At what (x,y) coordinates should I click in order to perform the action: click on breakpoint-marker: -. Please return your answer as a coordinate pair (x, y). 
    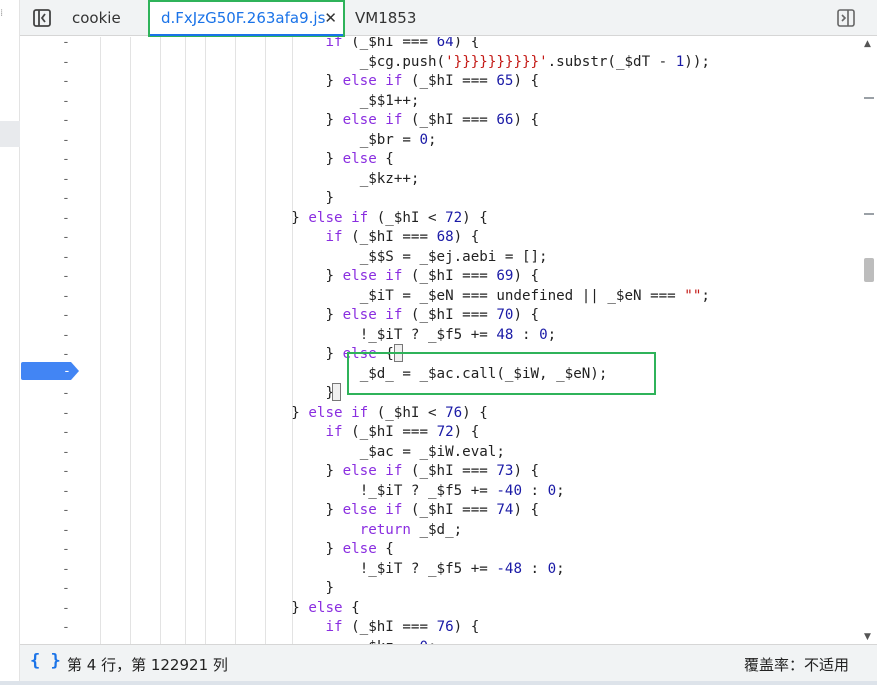
    Looking at the image, I should click on (50, 371).